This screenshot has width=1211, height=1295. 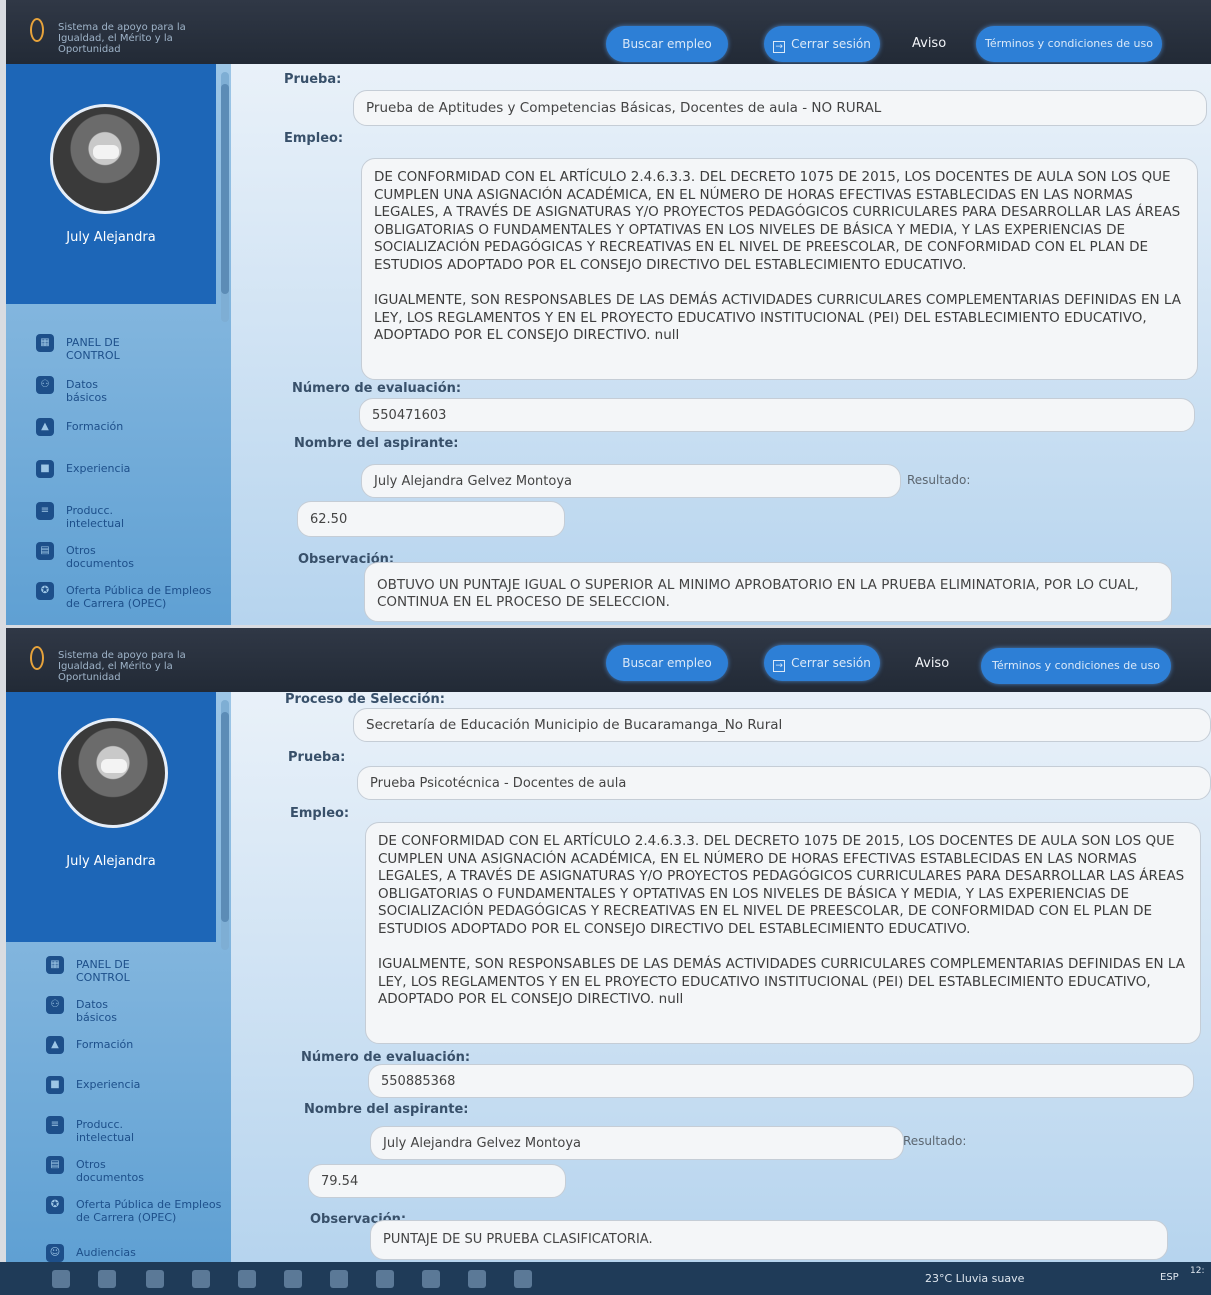 What do you see at coordinates (293, 1279) in the screenshot?
I see `chrome-icon` at bounding box center [293, 1279].